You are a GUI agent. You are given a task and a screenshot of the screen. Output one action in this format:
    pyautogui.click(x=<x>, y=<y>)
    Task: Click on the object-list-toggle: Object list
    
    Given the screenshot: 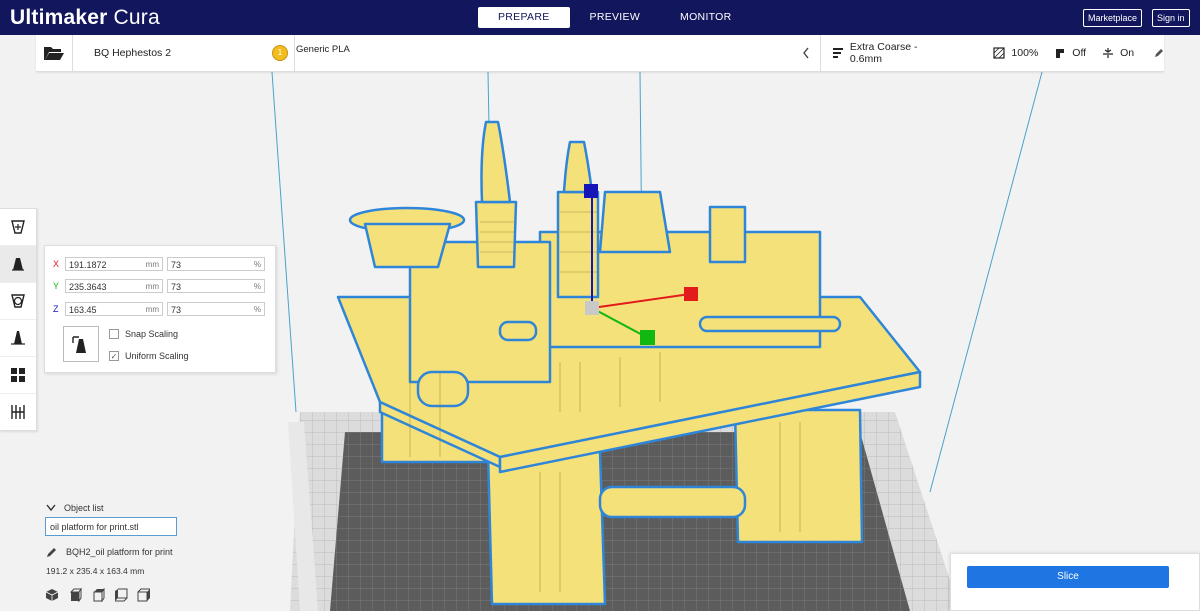 What is the action you would take?
    pyautogui.click(x=75, y=508)
    